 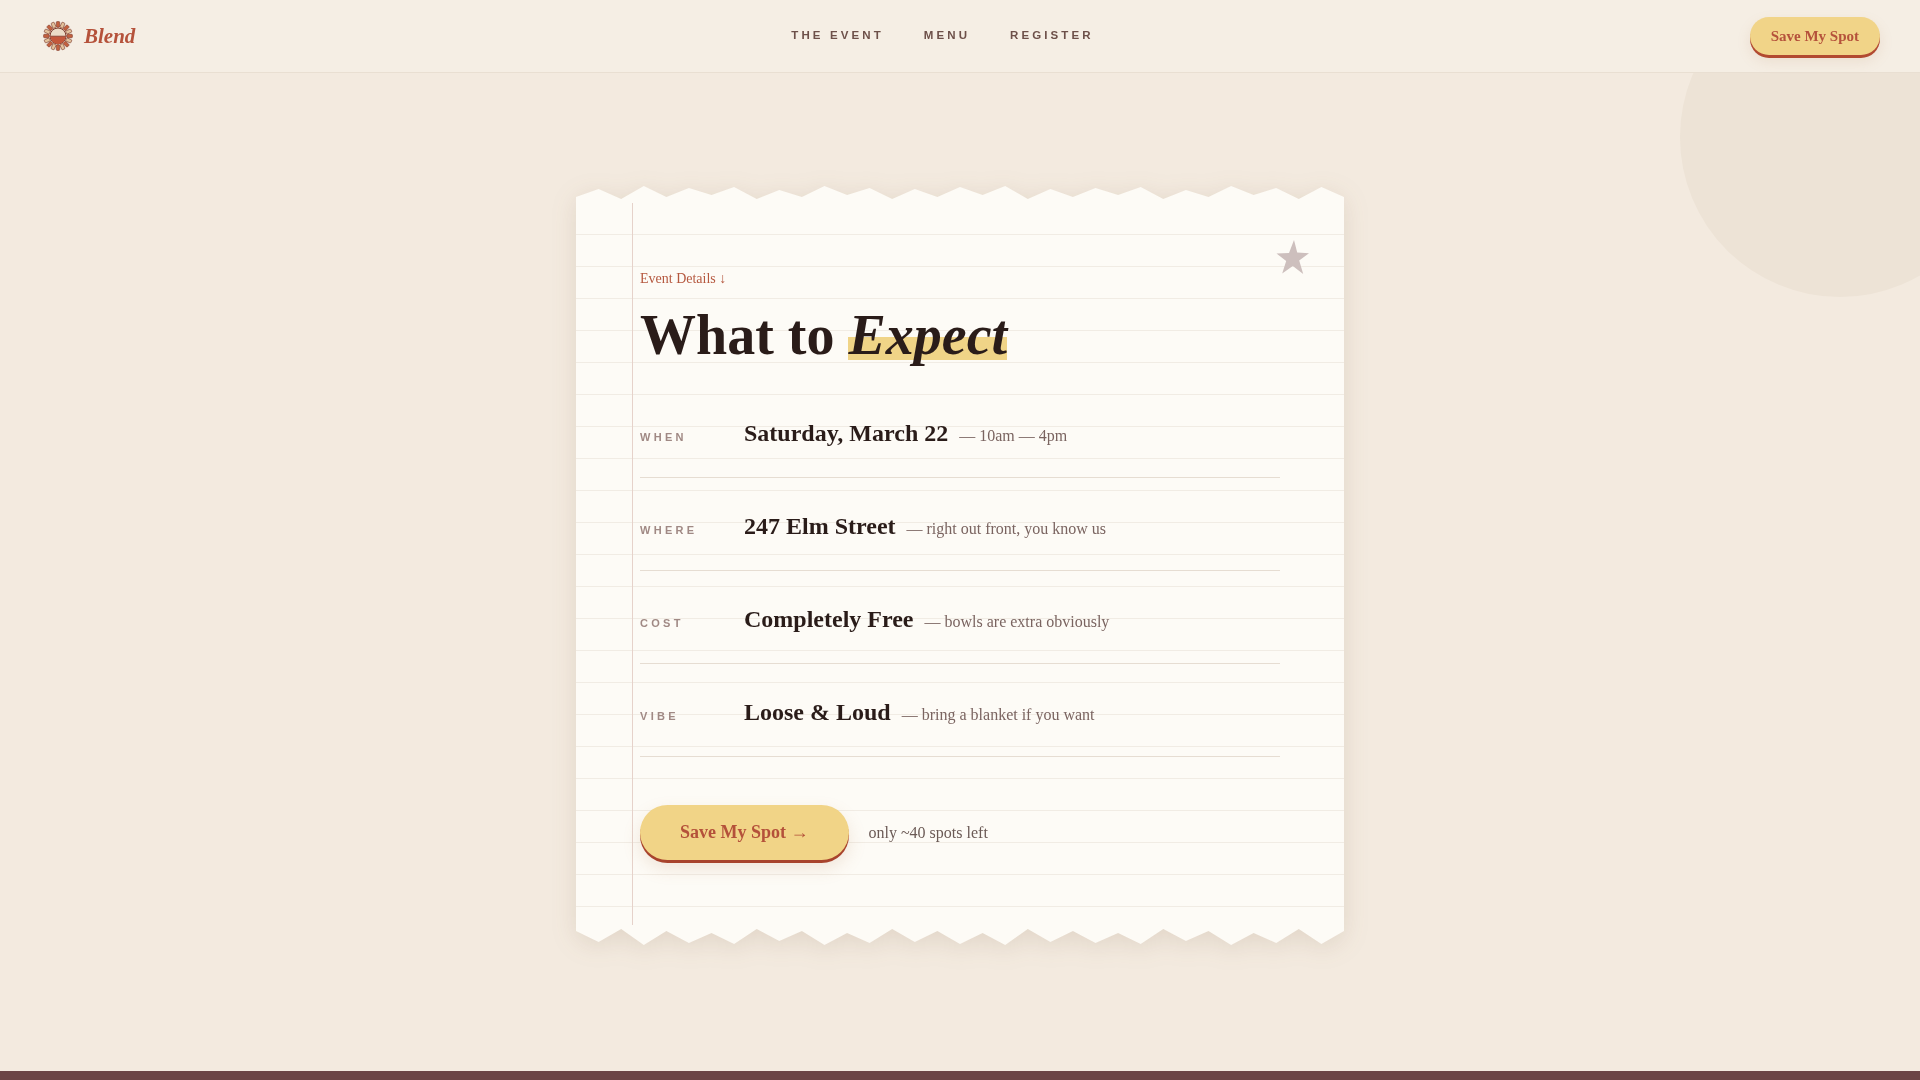 What do you see at coordinates (820, 526) in the screenshot?
I see `detail-value: 247 Elm Street` at bounding box center [820, 526].